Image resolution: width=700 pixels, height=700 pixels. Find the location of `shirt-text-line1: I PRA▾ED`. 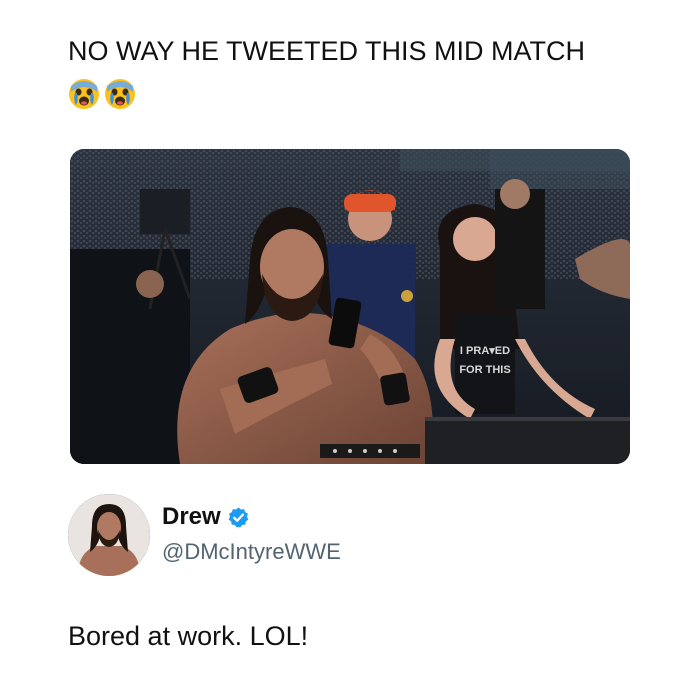

shirt-text-line1: I PRA▾ED is located at coordinates (485, 351).